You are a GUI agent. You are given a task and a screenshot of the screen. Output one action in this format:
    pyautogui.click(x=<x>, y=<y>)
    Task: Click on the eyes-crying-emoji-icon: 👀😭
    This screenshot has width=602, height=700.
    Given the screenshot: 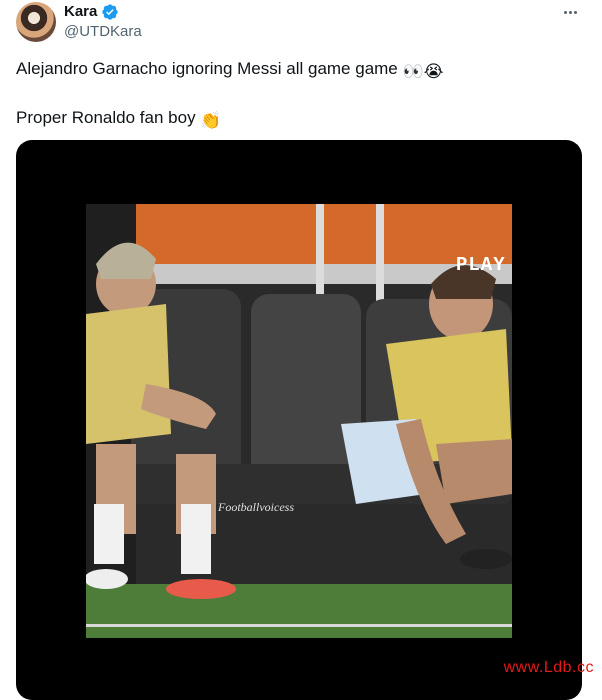 What is the action you would take?
    pyautogui.click(x=423, y=71)
    